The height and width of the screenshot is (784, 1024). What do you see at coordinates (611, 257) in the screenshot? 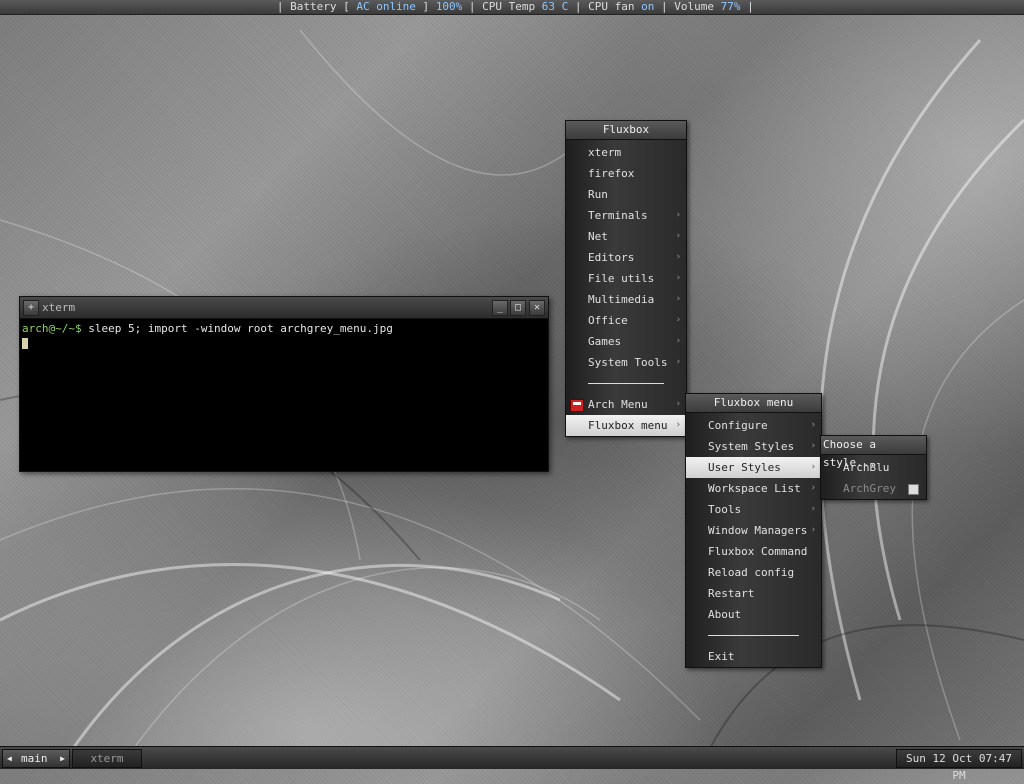
I see `menu-item-label: Editors` at bounding box center [611, 257].